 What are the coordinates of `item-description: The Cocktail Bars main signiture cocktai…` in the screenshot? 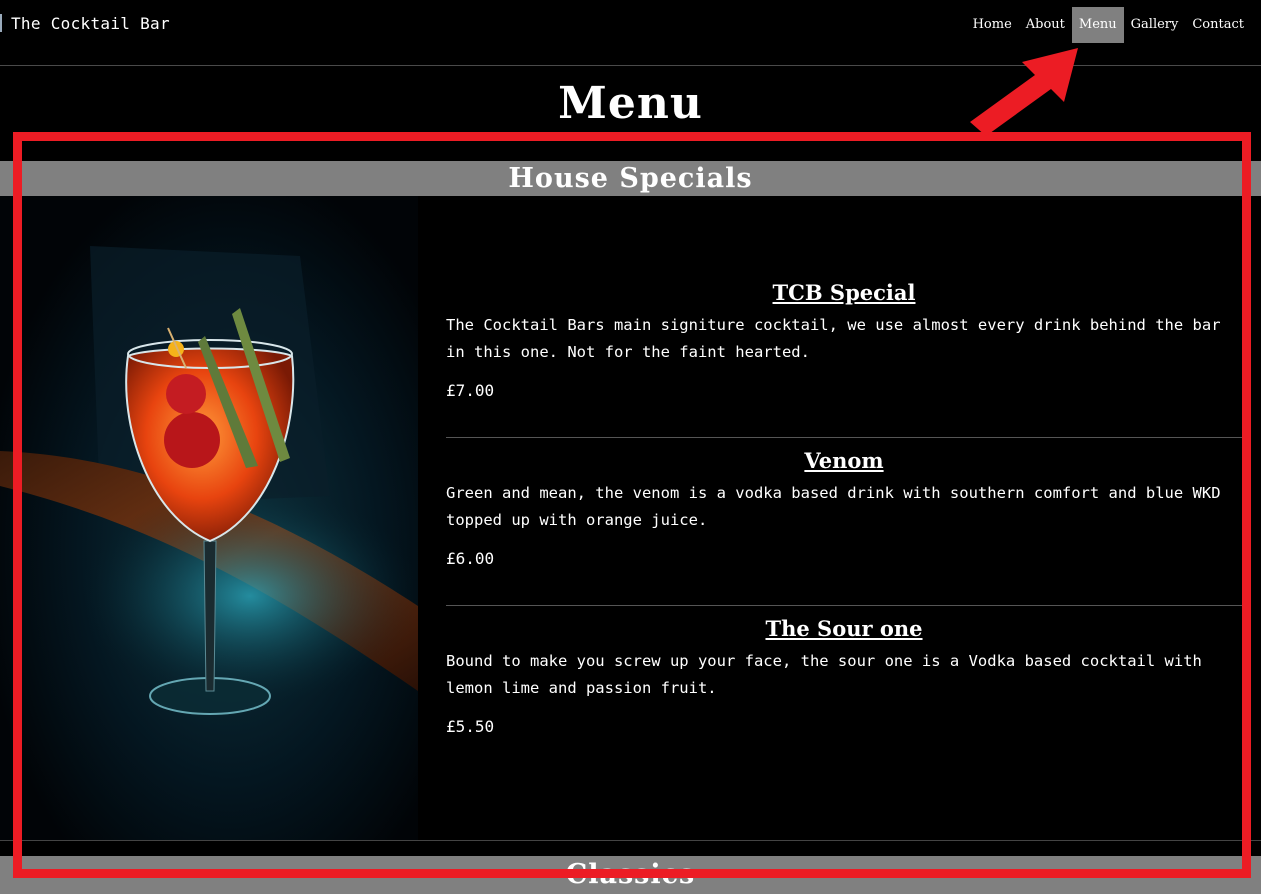 It's located at (833, 338).